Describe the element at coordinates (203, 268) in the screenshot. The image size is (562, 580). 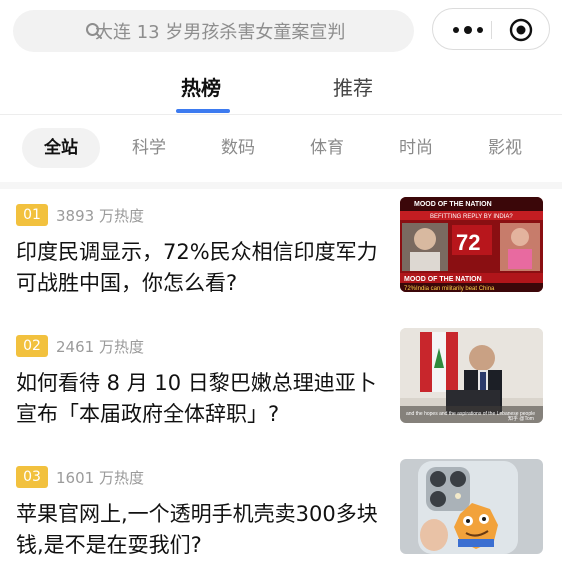
I see `item-title: 印度民调显示，72%民众相信印度军力可战胜中国，你怎么看?` at that location.